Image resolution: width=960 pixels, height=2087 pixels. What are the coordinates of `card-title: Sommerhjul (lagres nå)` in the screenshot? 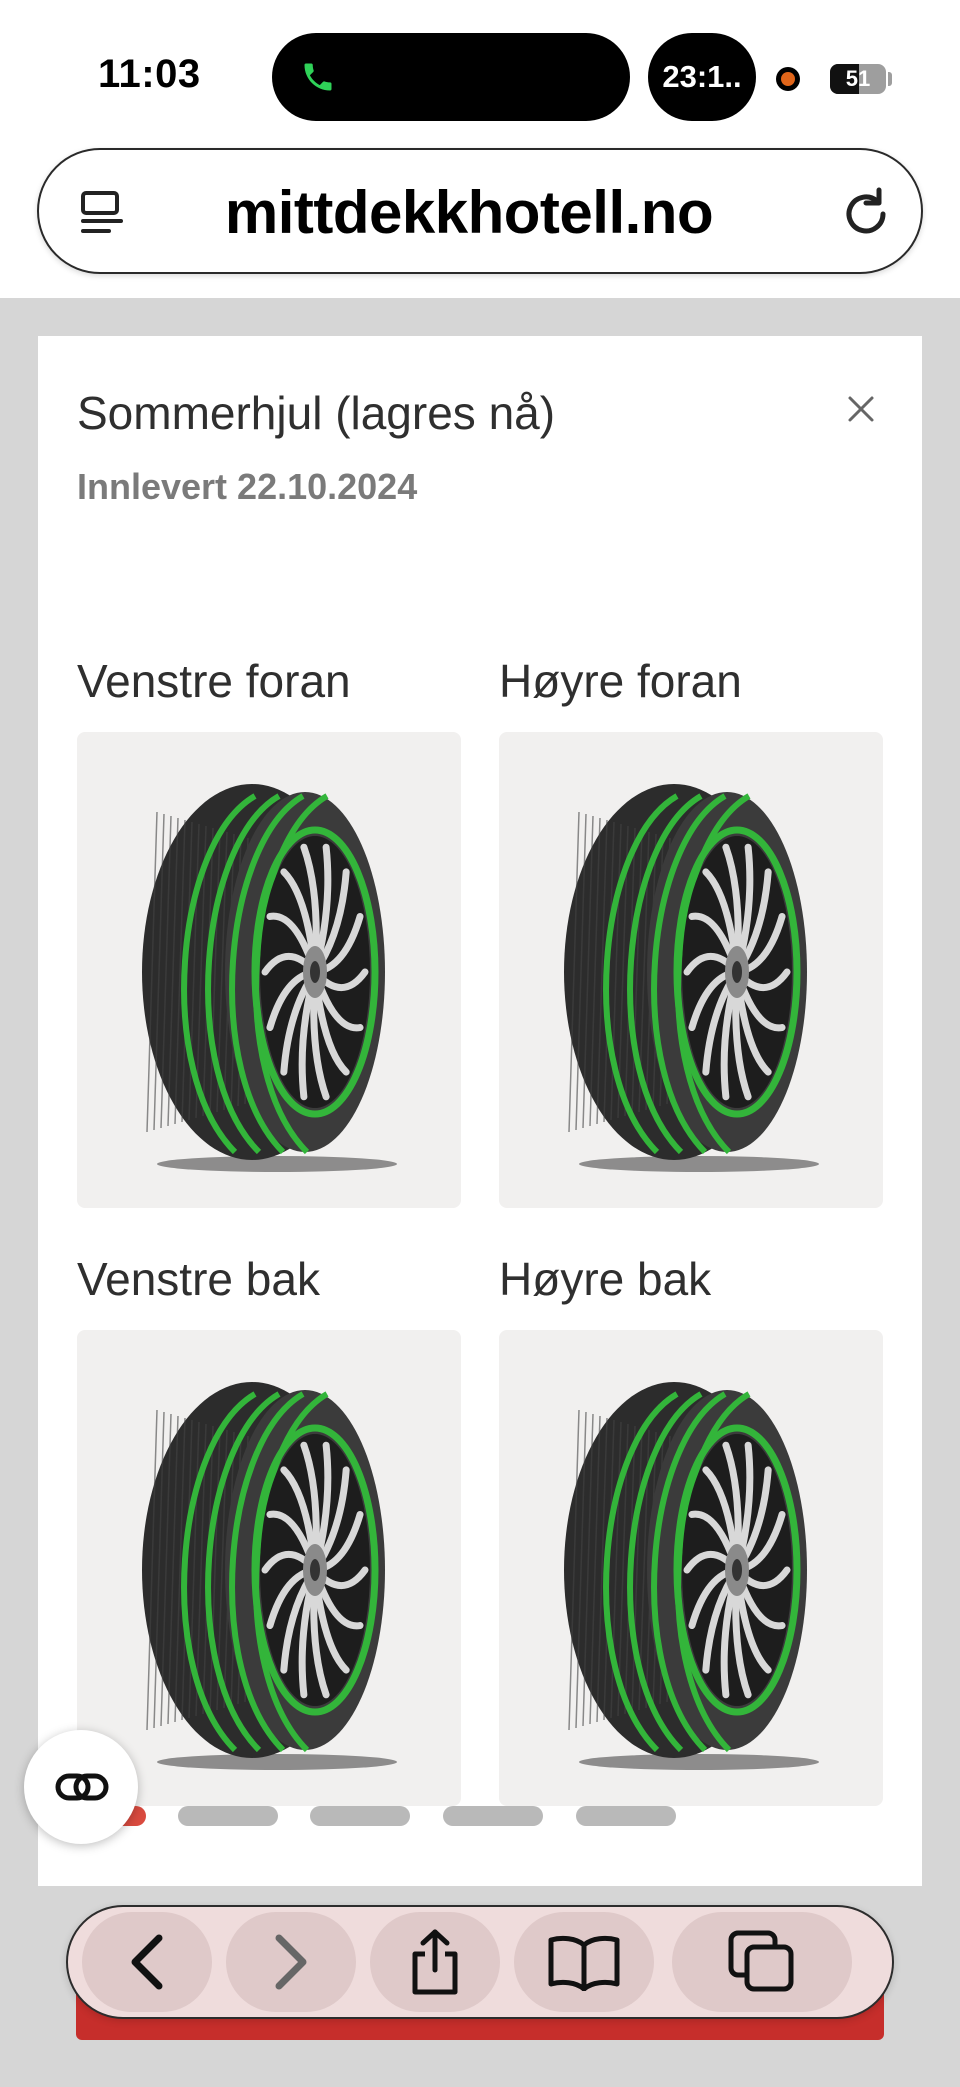 It's located at (316, 413).